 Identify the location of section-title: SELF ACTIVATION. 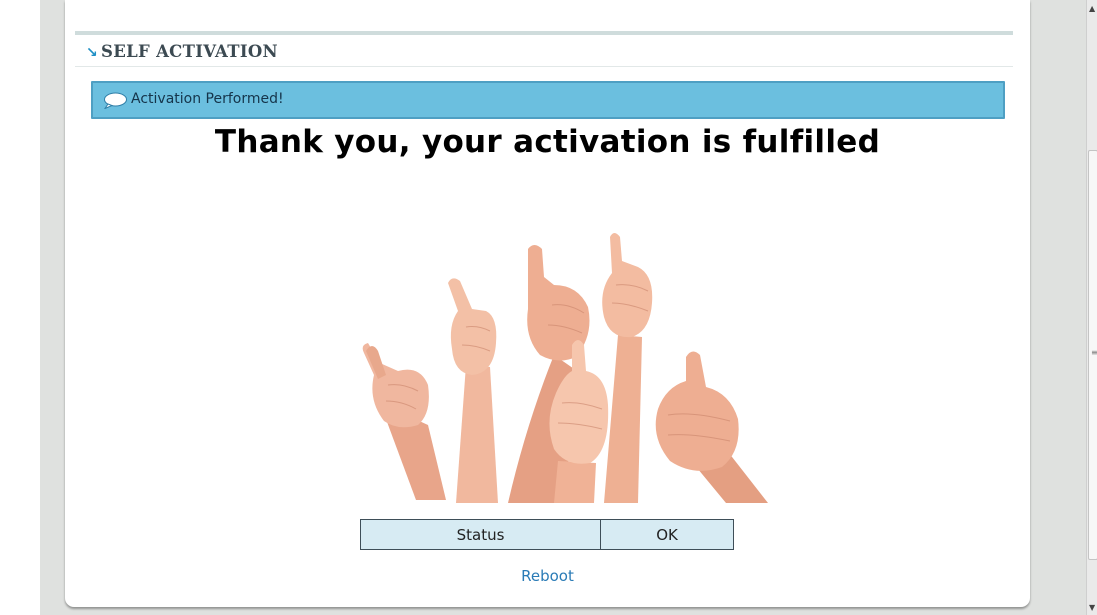
(189, 51).